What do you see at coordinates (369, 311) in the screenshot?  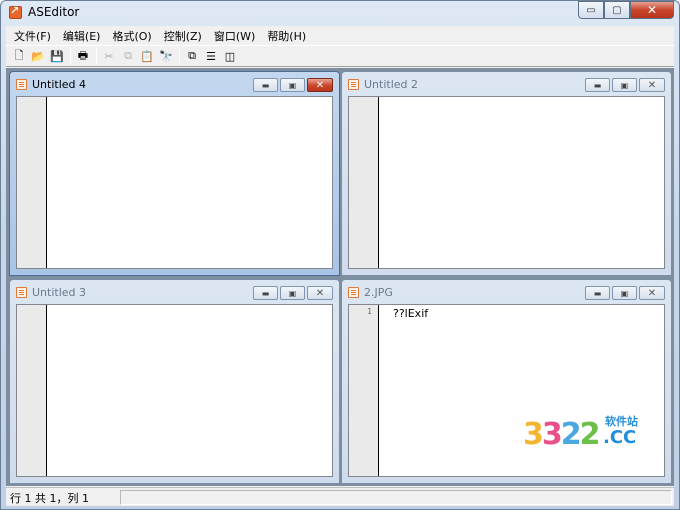 I see `line-number: 1` at bounding box center [369, 311].